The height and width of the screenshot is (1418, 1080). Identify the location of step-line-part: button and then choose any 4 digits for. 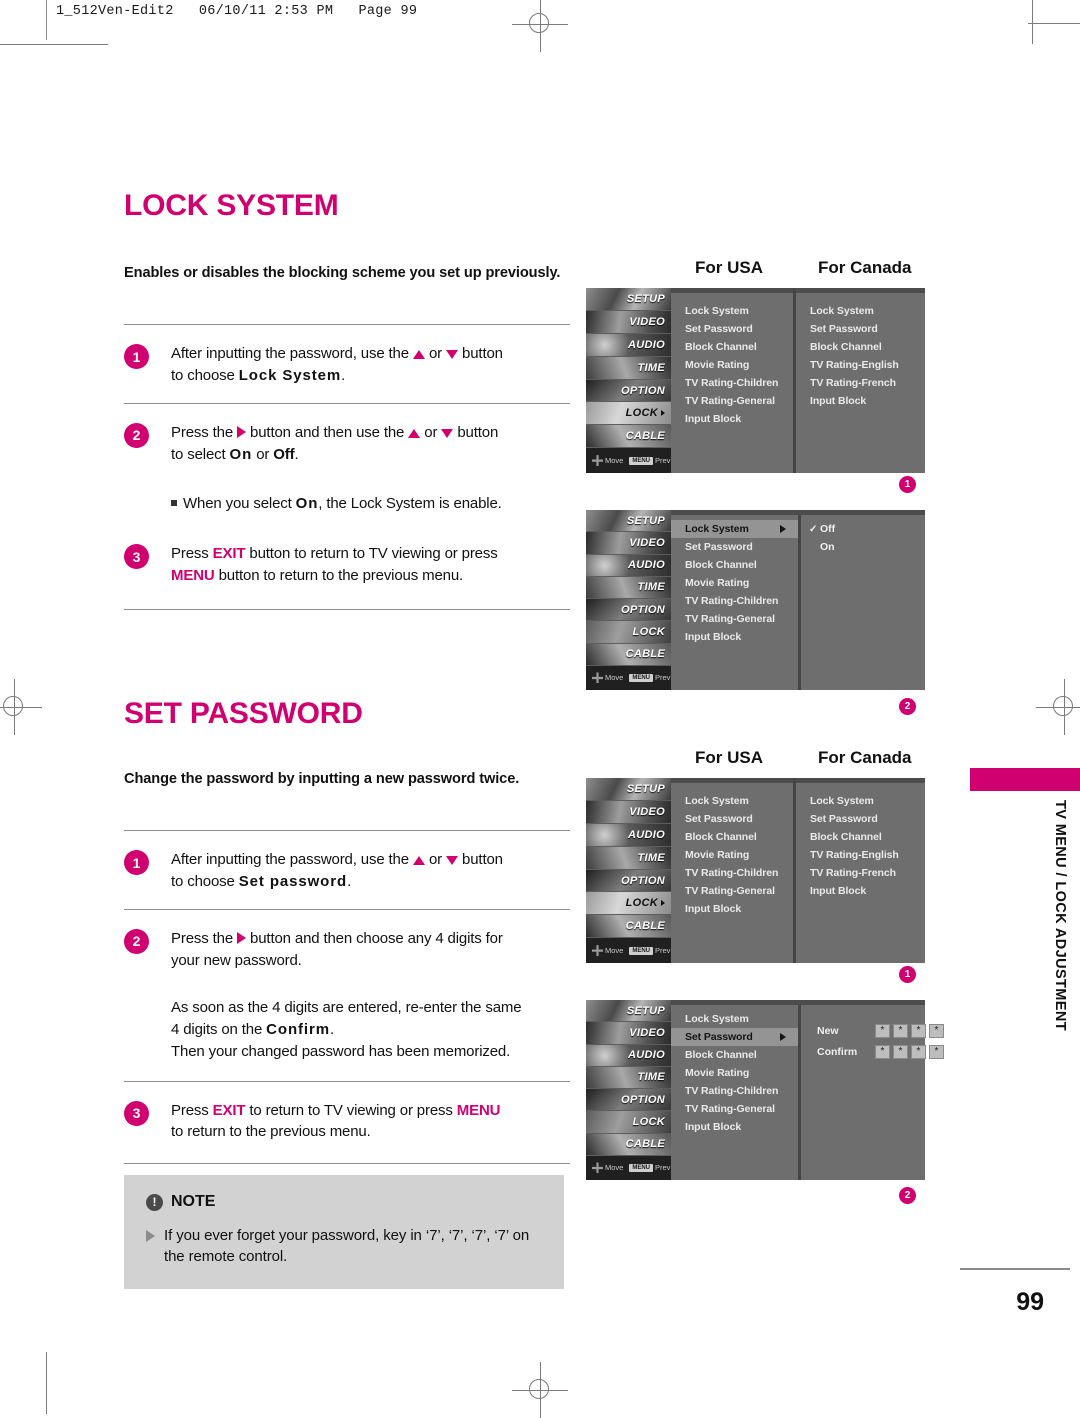
(374, 938).